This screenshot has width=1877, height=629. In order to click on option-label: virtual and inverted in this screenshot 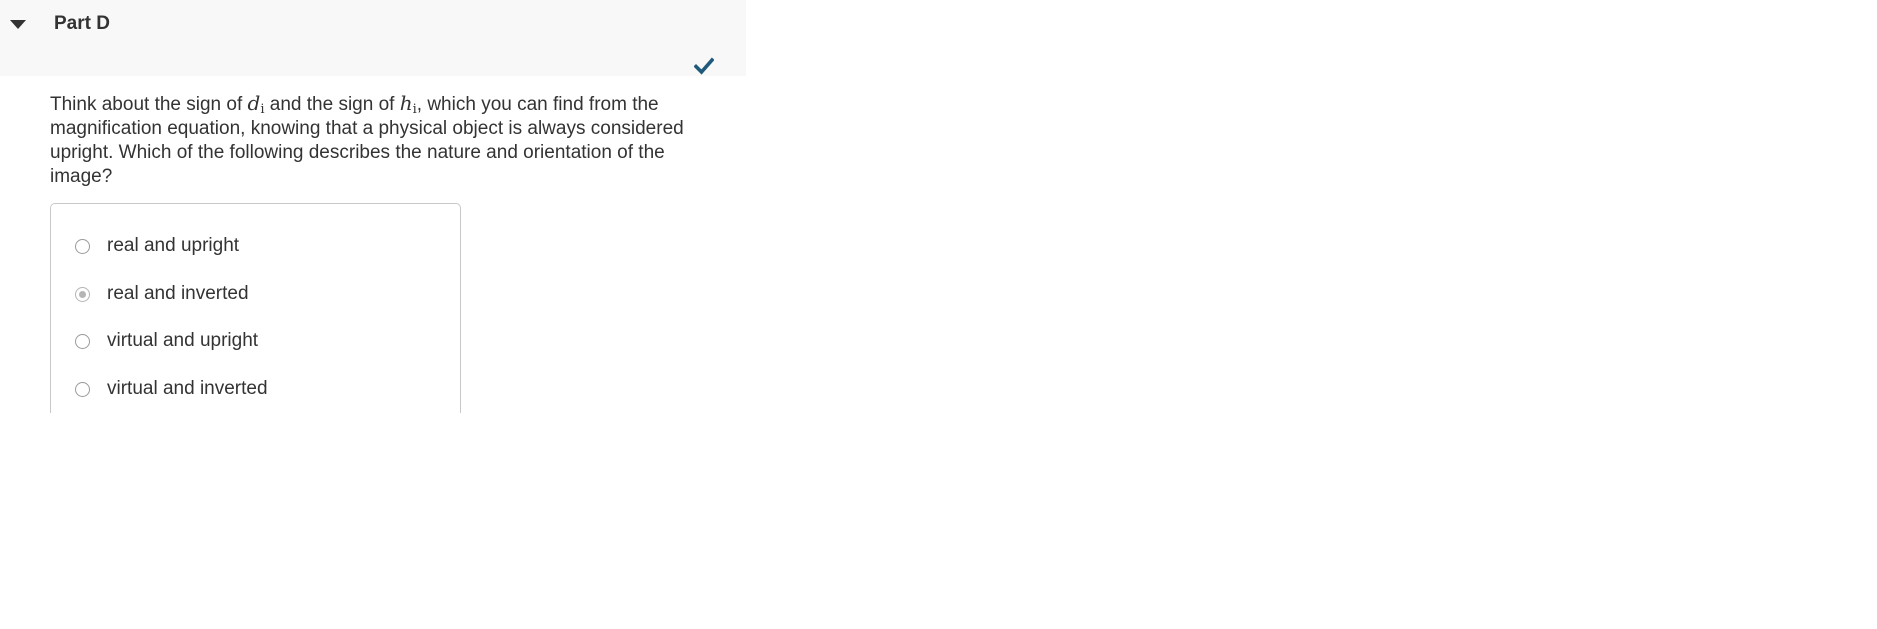, I will do `click(187, 388)`.